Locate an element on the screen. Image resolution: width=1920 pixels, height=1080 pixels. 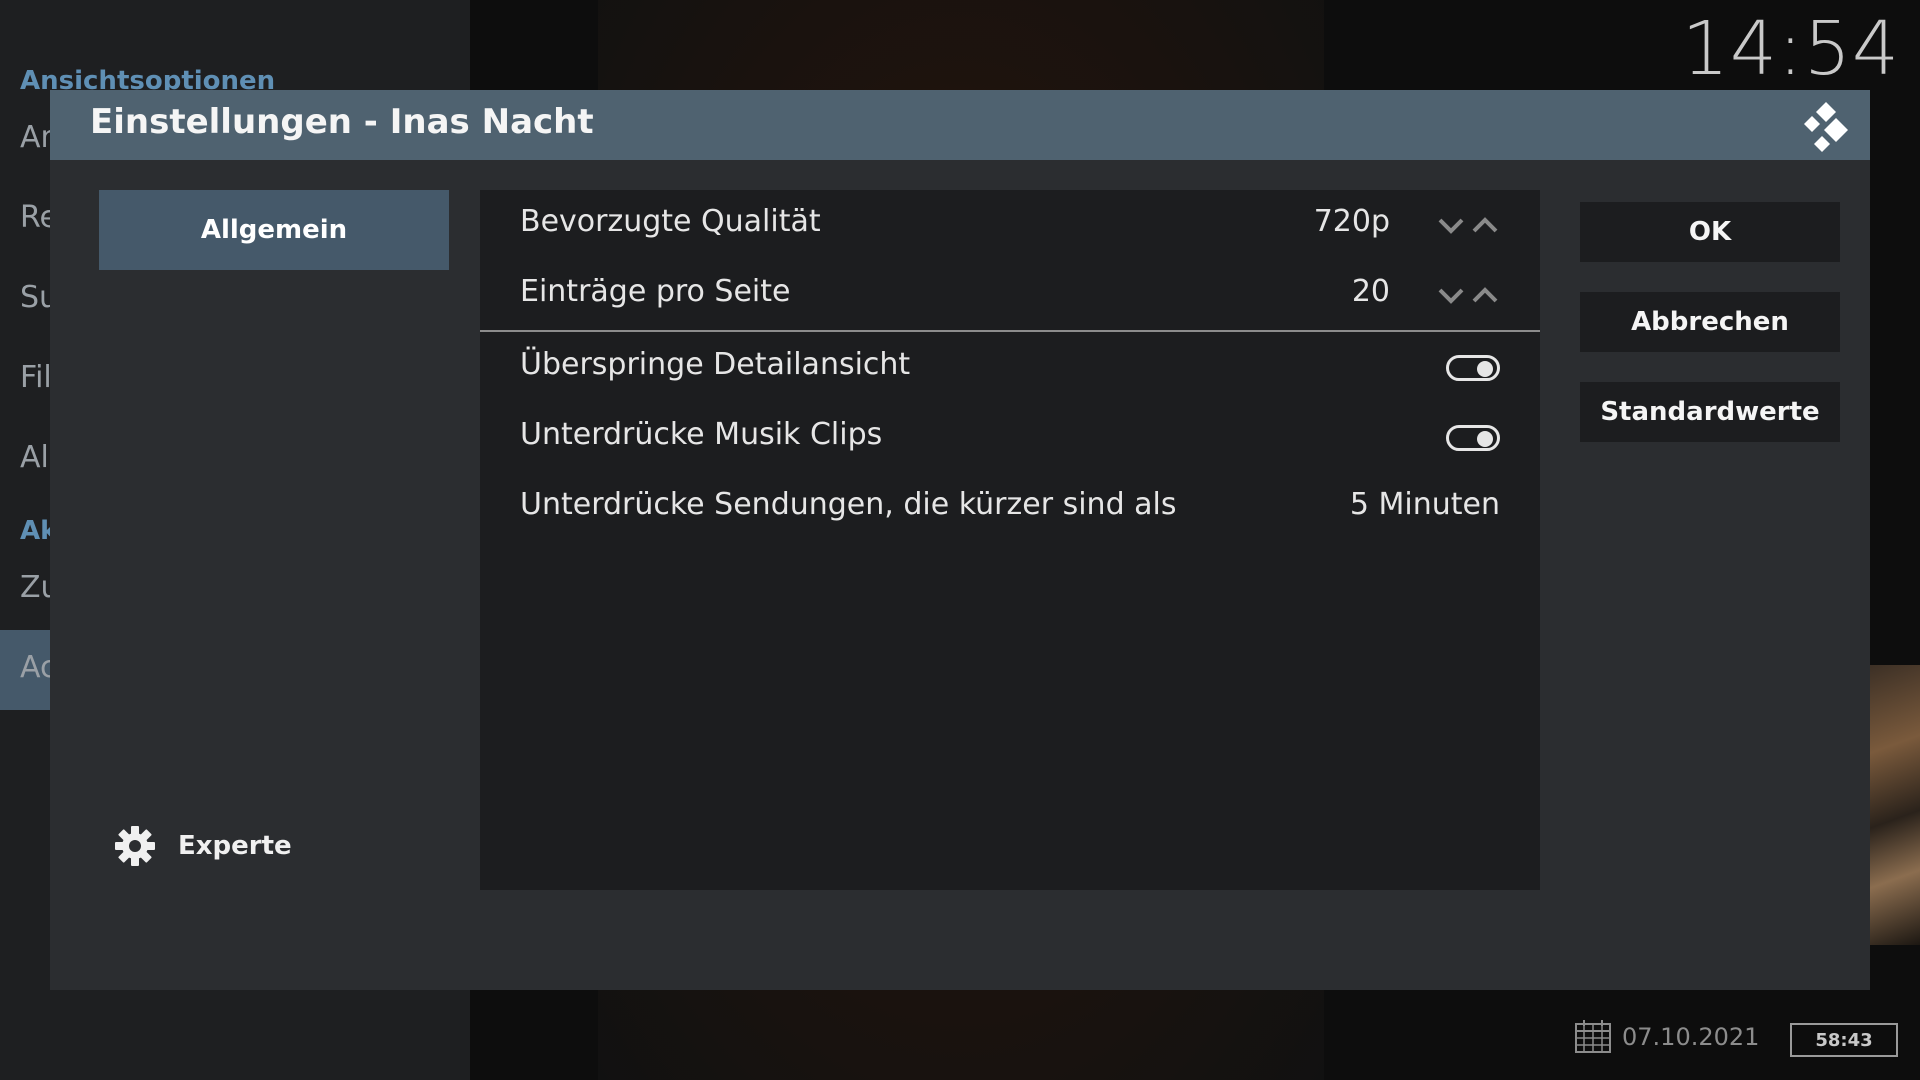
setting-row-skip-details: Überspringe Detailansicht is located at coordinates (1010, 368).